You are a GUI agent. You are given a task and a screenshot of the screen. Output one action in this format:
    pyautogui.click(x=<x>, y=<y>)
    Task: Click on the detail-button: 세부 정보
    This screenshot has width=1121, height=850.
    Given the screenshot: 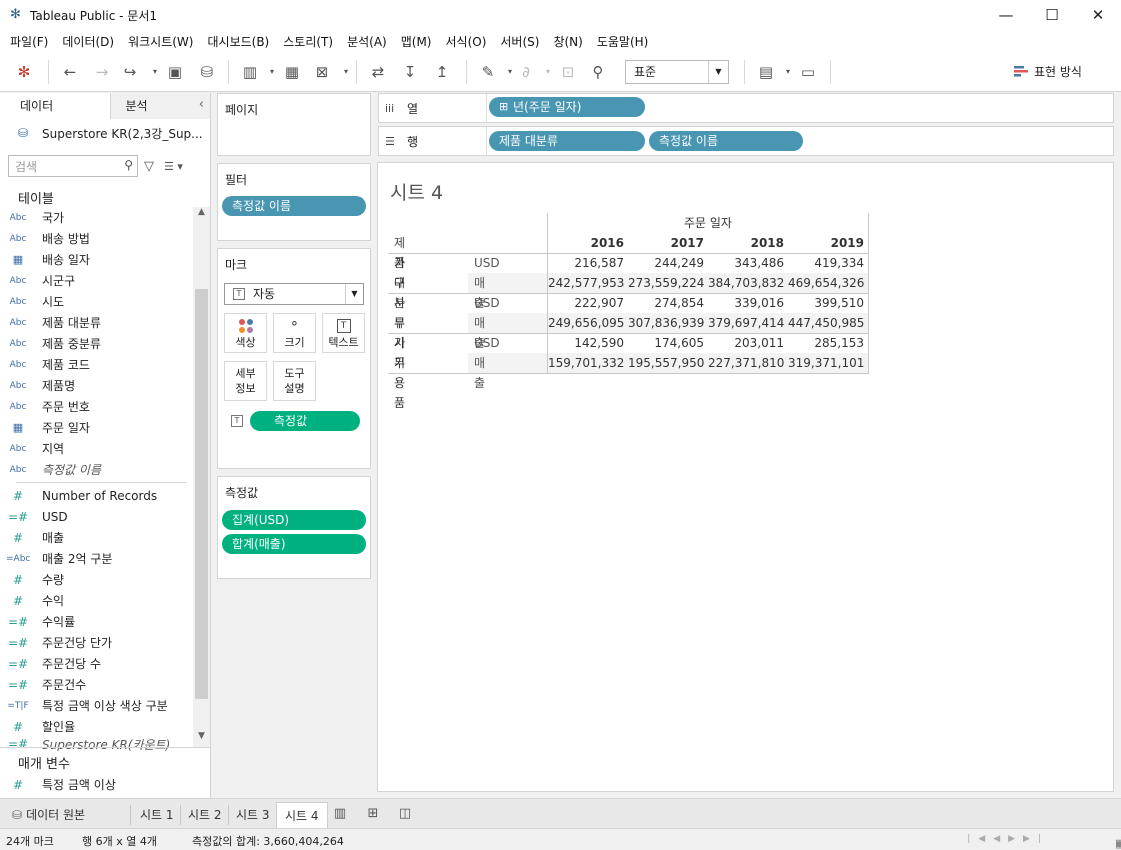 What is the action you would take?
    pyautogui.click(x=245, y=381)
    